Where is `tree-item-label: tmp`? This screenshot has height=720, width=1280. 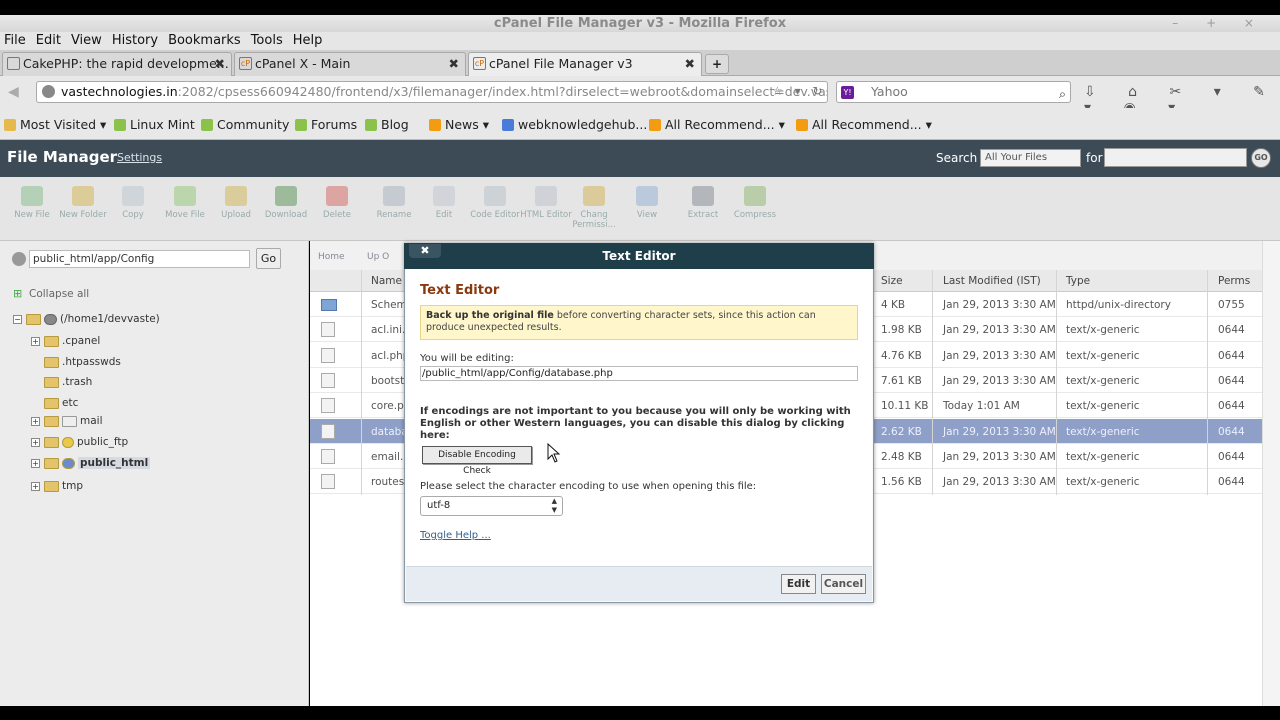 tree-item-label: tmp is located at coordinates (73, 486).